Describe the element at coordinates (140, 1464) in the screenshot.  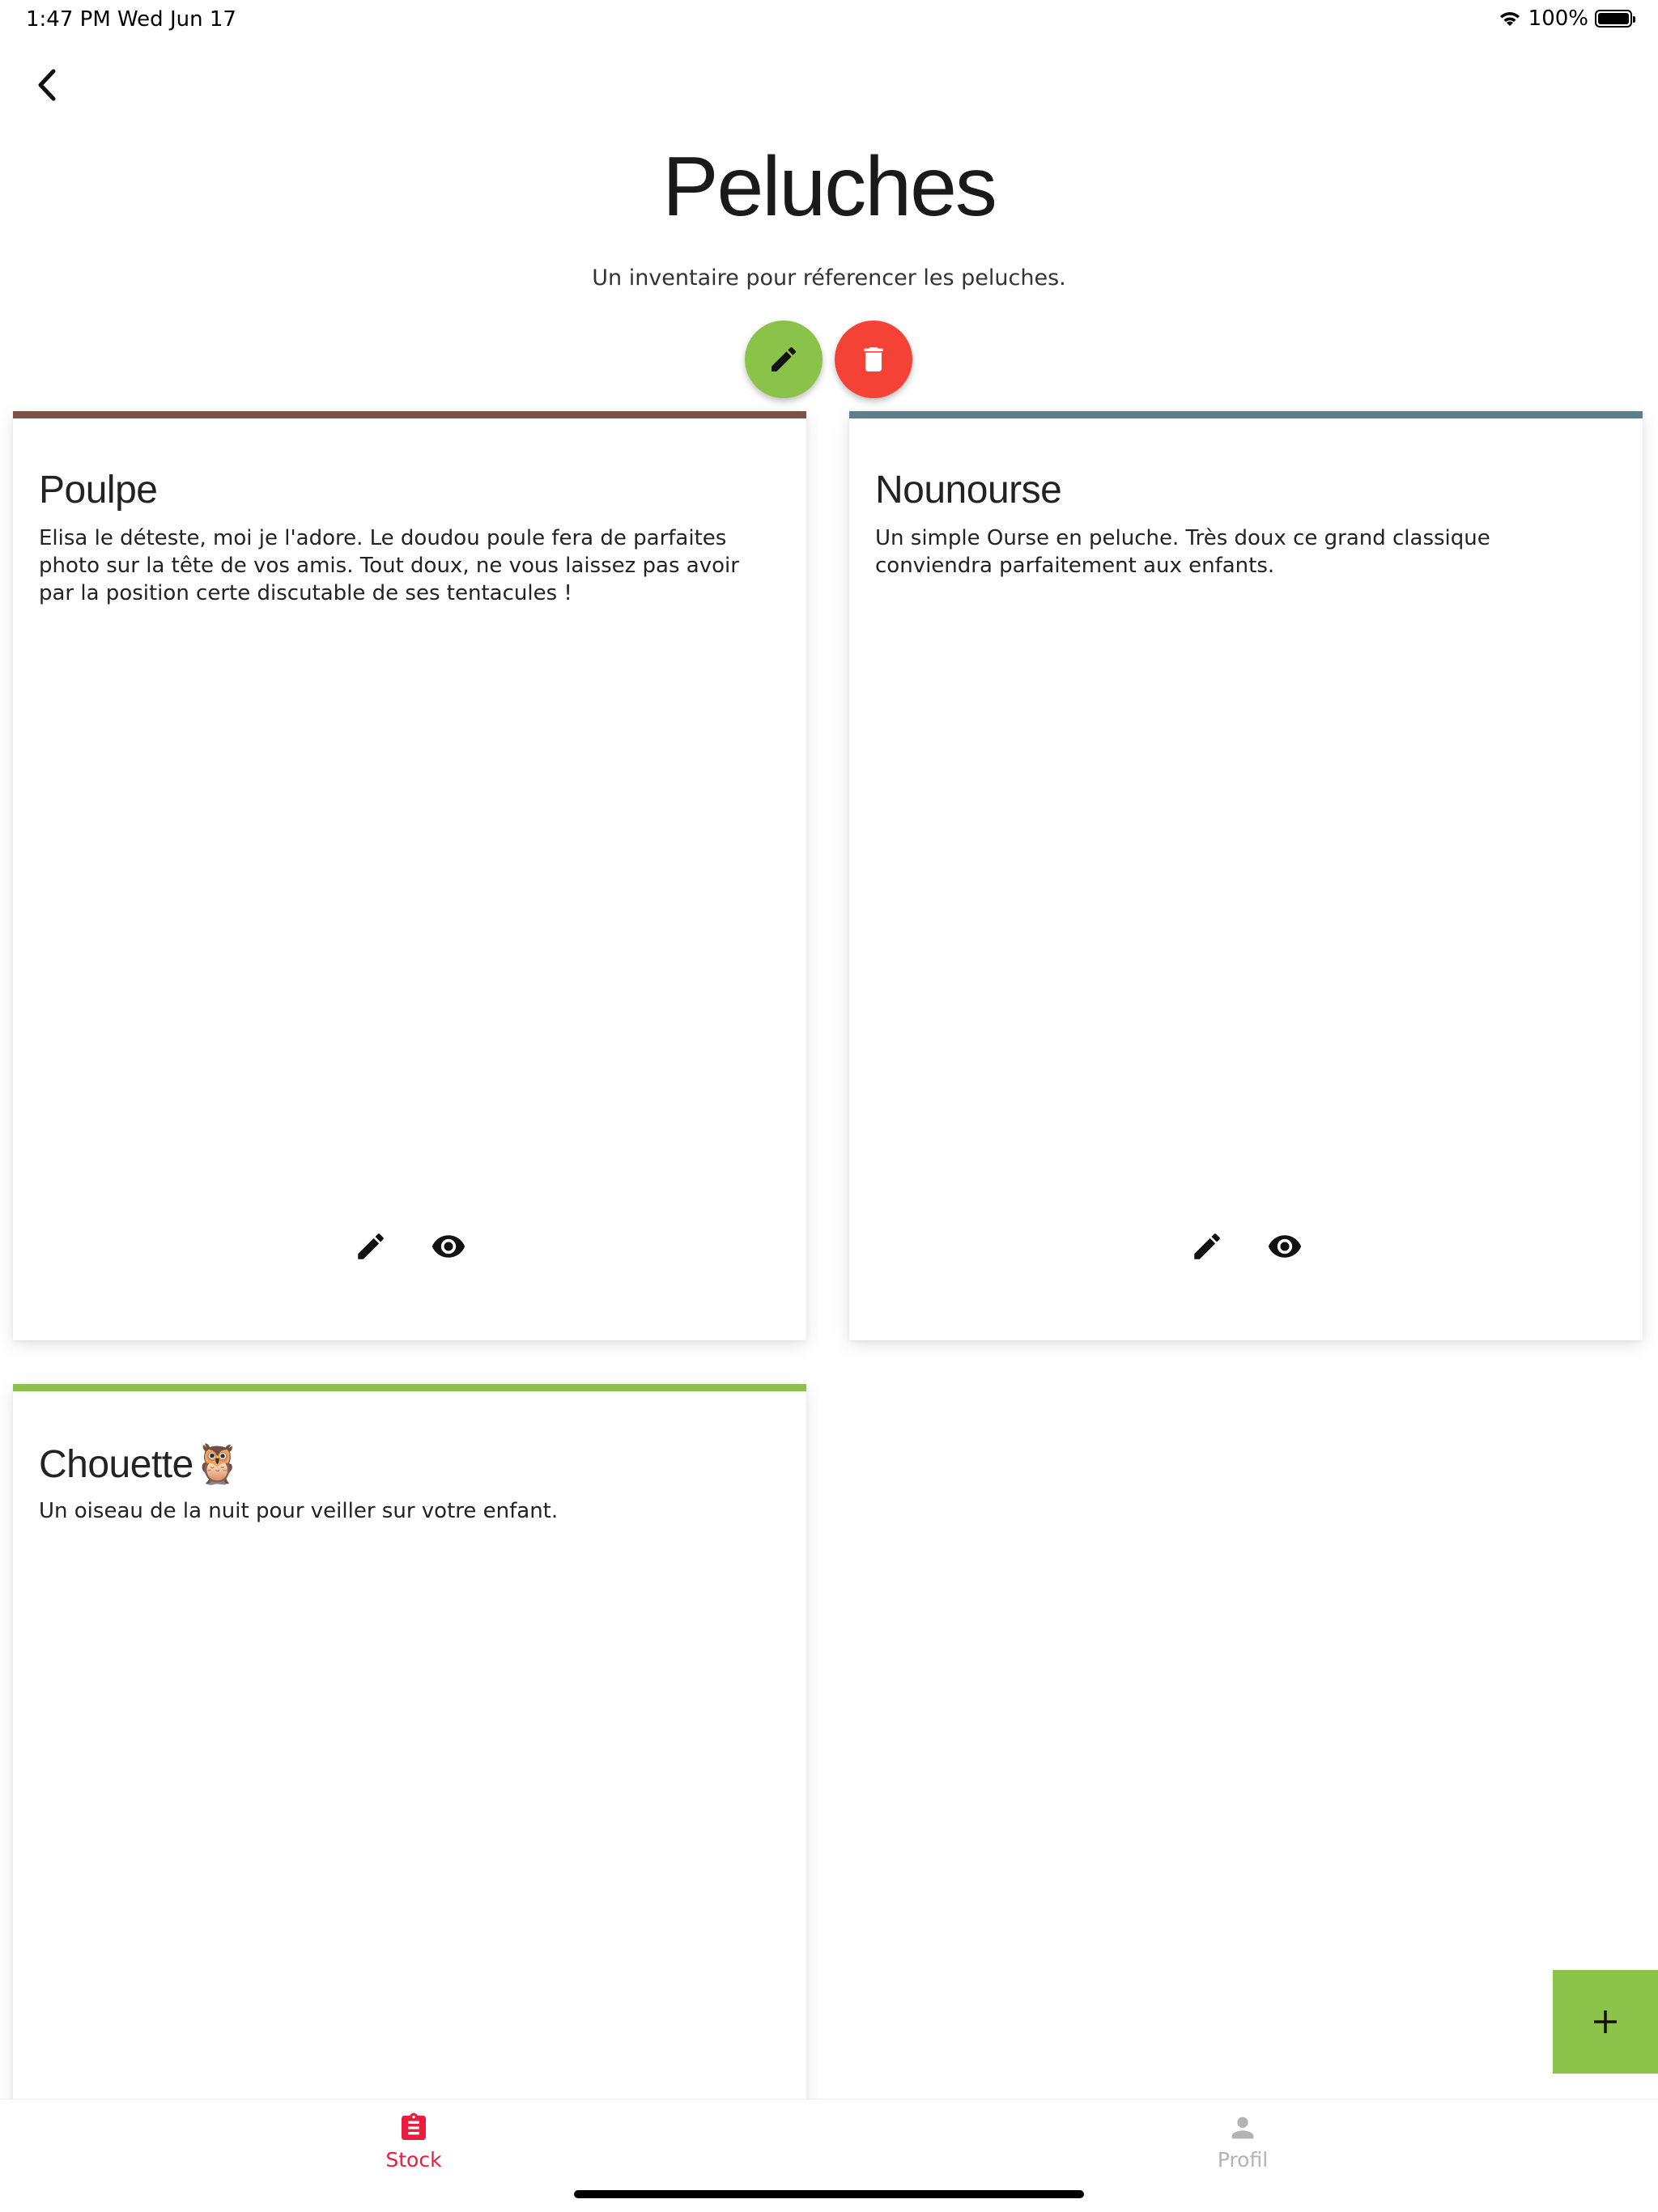
I see `card-title: Chouette🦉` at that location.